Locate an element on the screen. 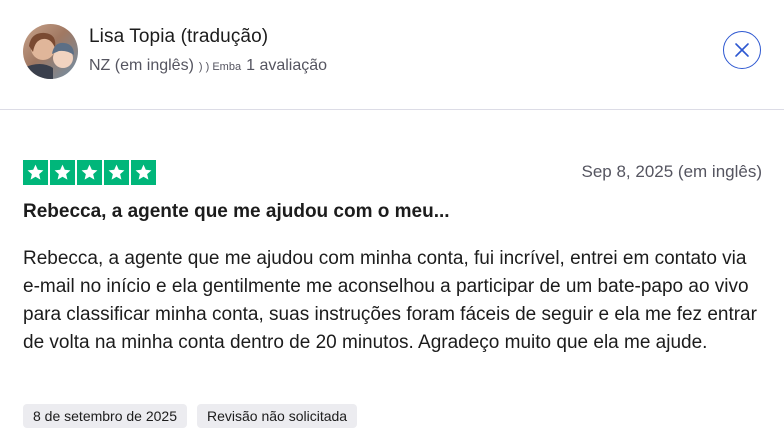 Image resolution: width=784 pixels, height=441 pixels. reviewer-review-count: 1 avaliação is located at coordinates (287, 65).